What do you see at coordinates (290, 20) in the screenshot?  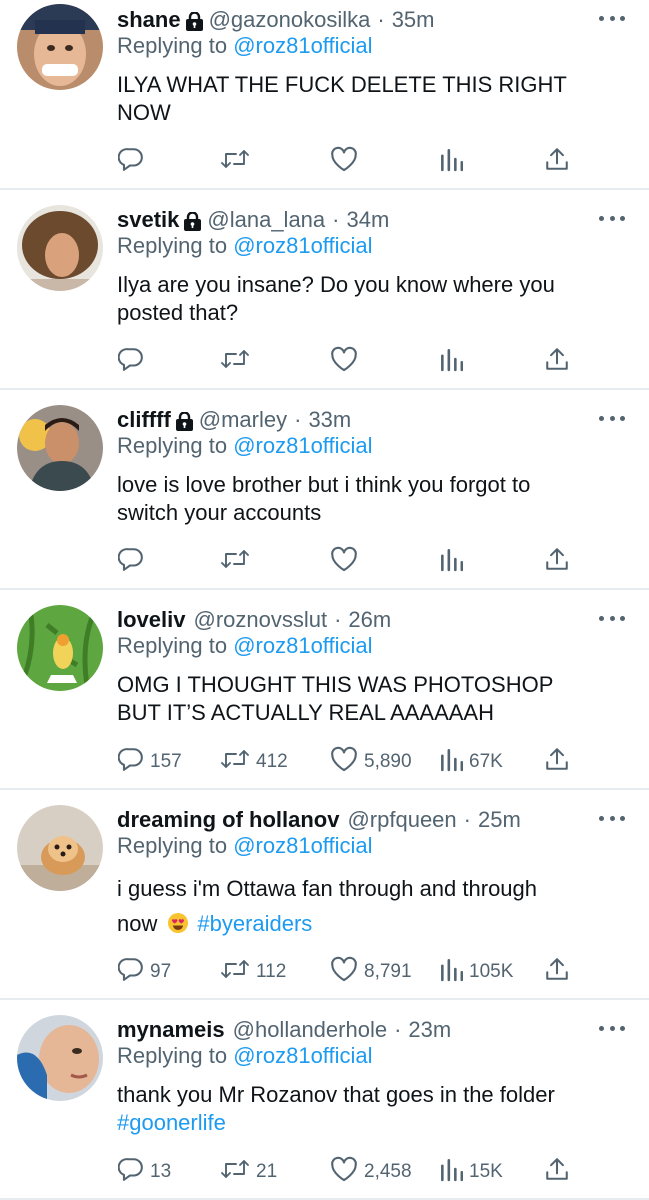 I see `handle: @gazonokosilka` at bounding box center [290, 20].